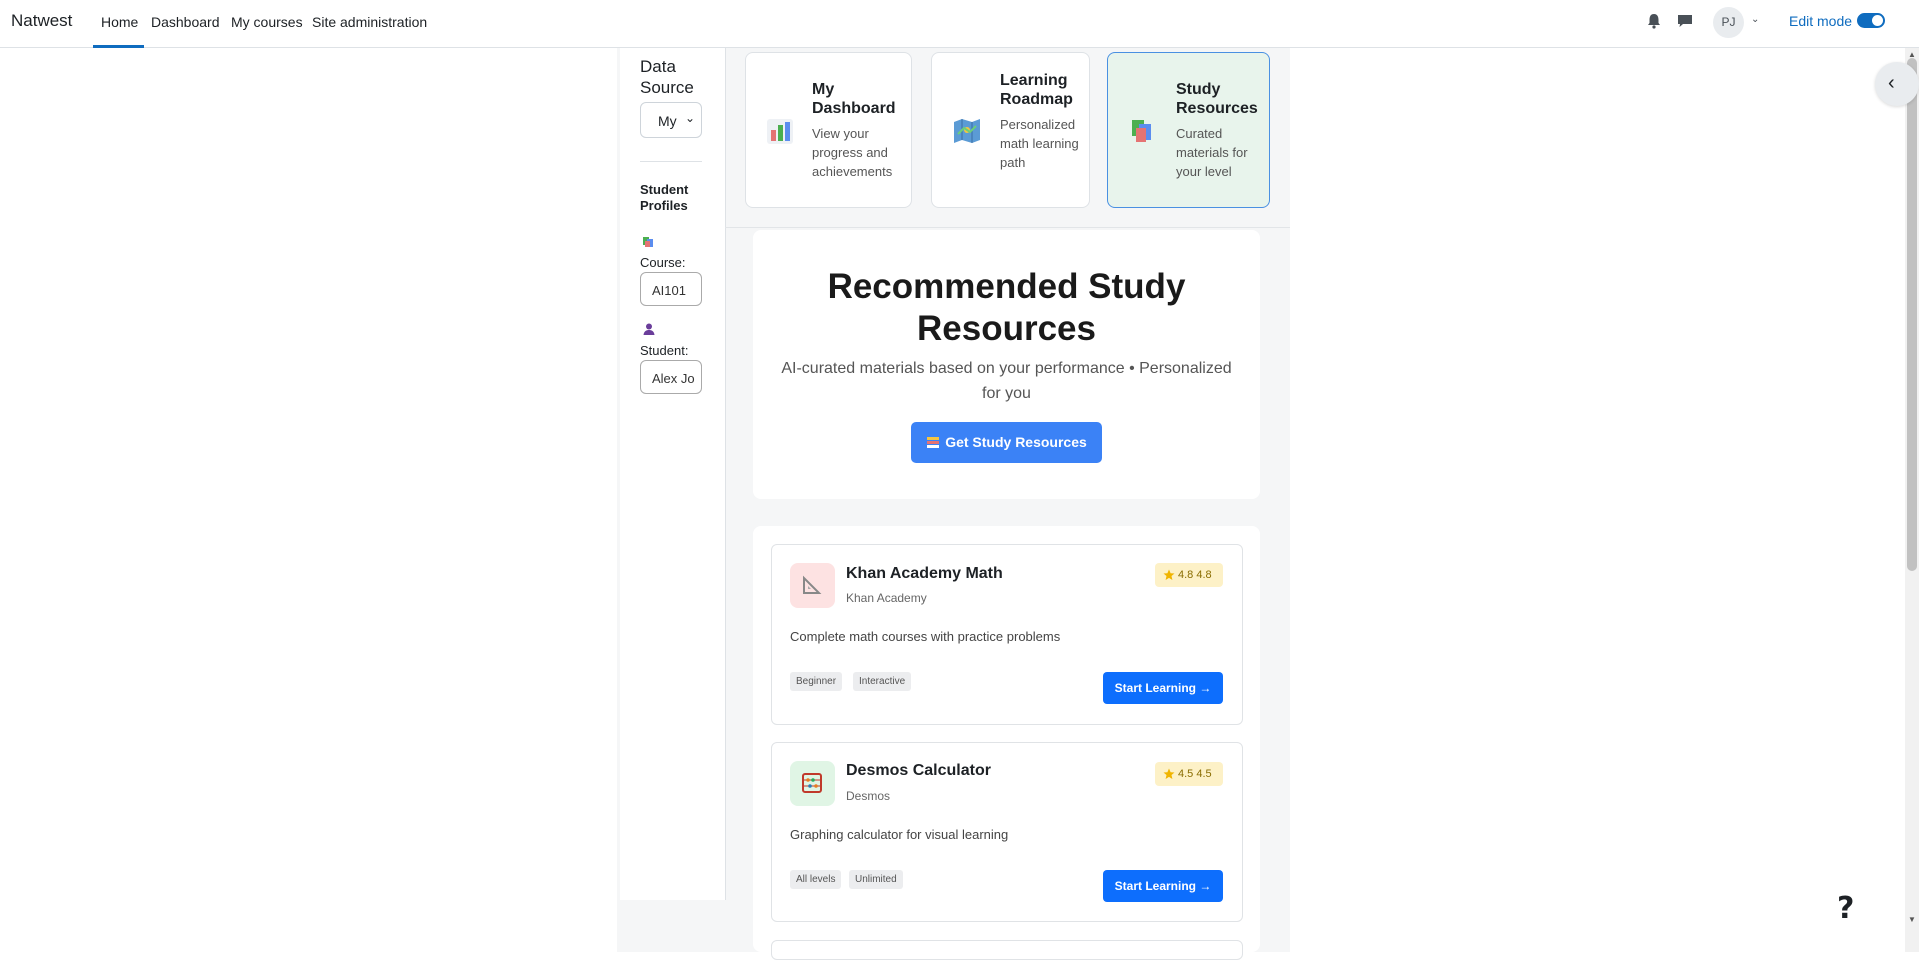 Image resolution: width=1919 pixels, height=960 pixels. Describe the element at coordinates (667, 121) in the screenshot. I see `data-source-value: My` at that location.